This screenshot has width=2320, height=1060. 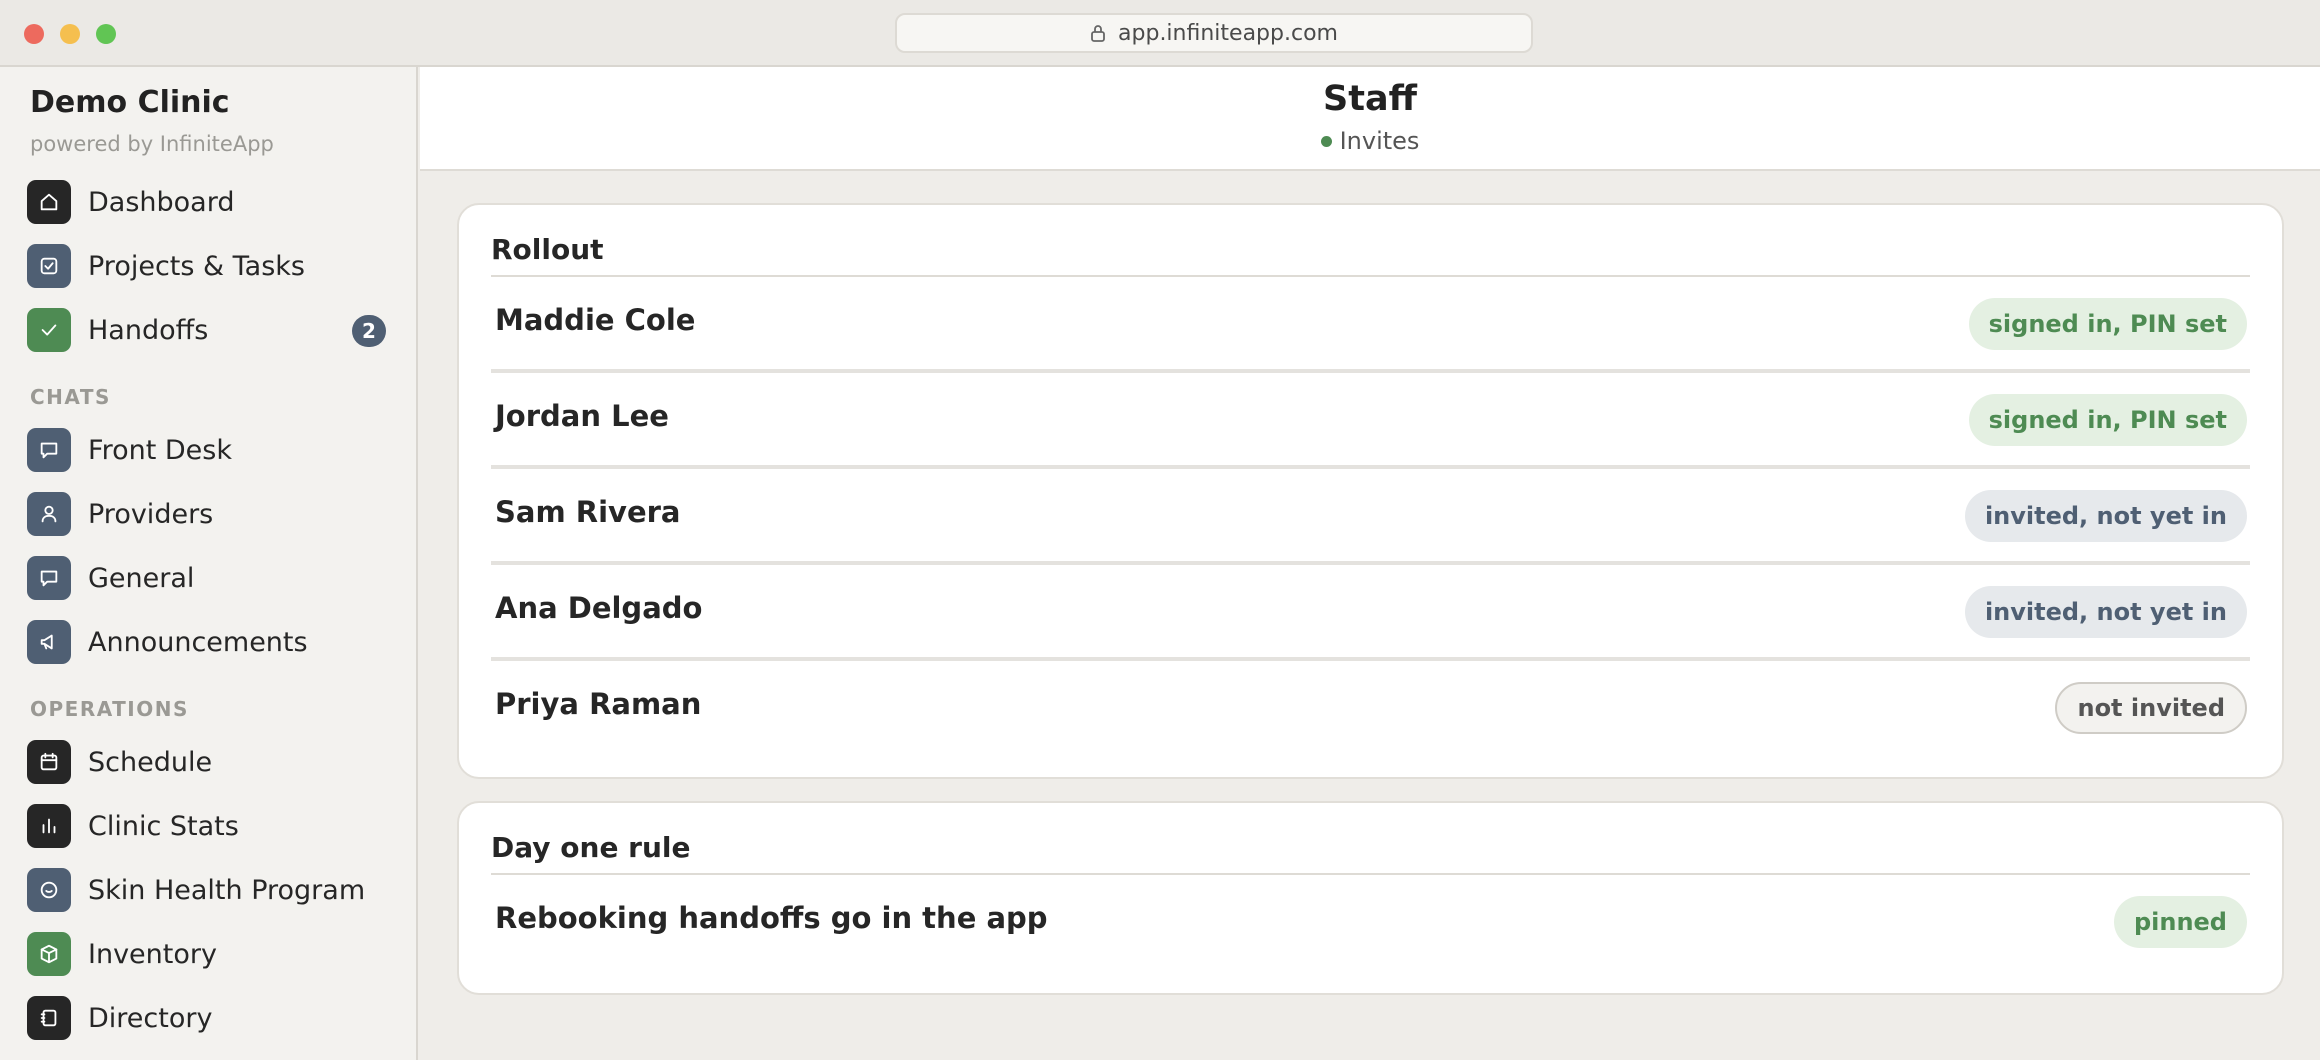 I want to click on sidebar-item-directory: Directory, so click(x=212, y=1018).